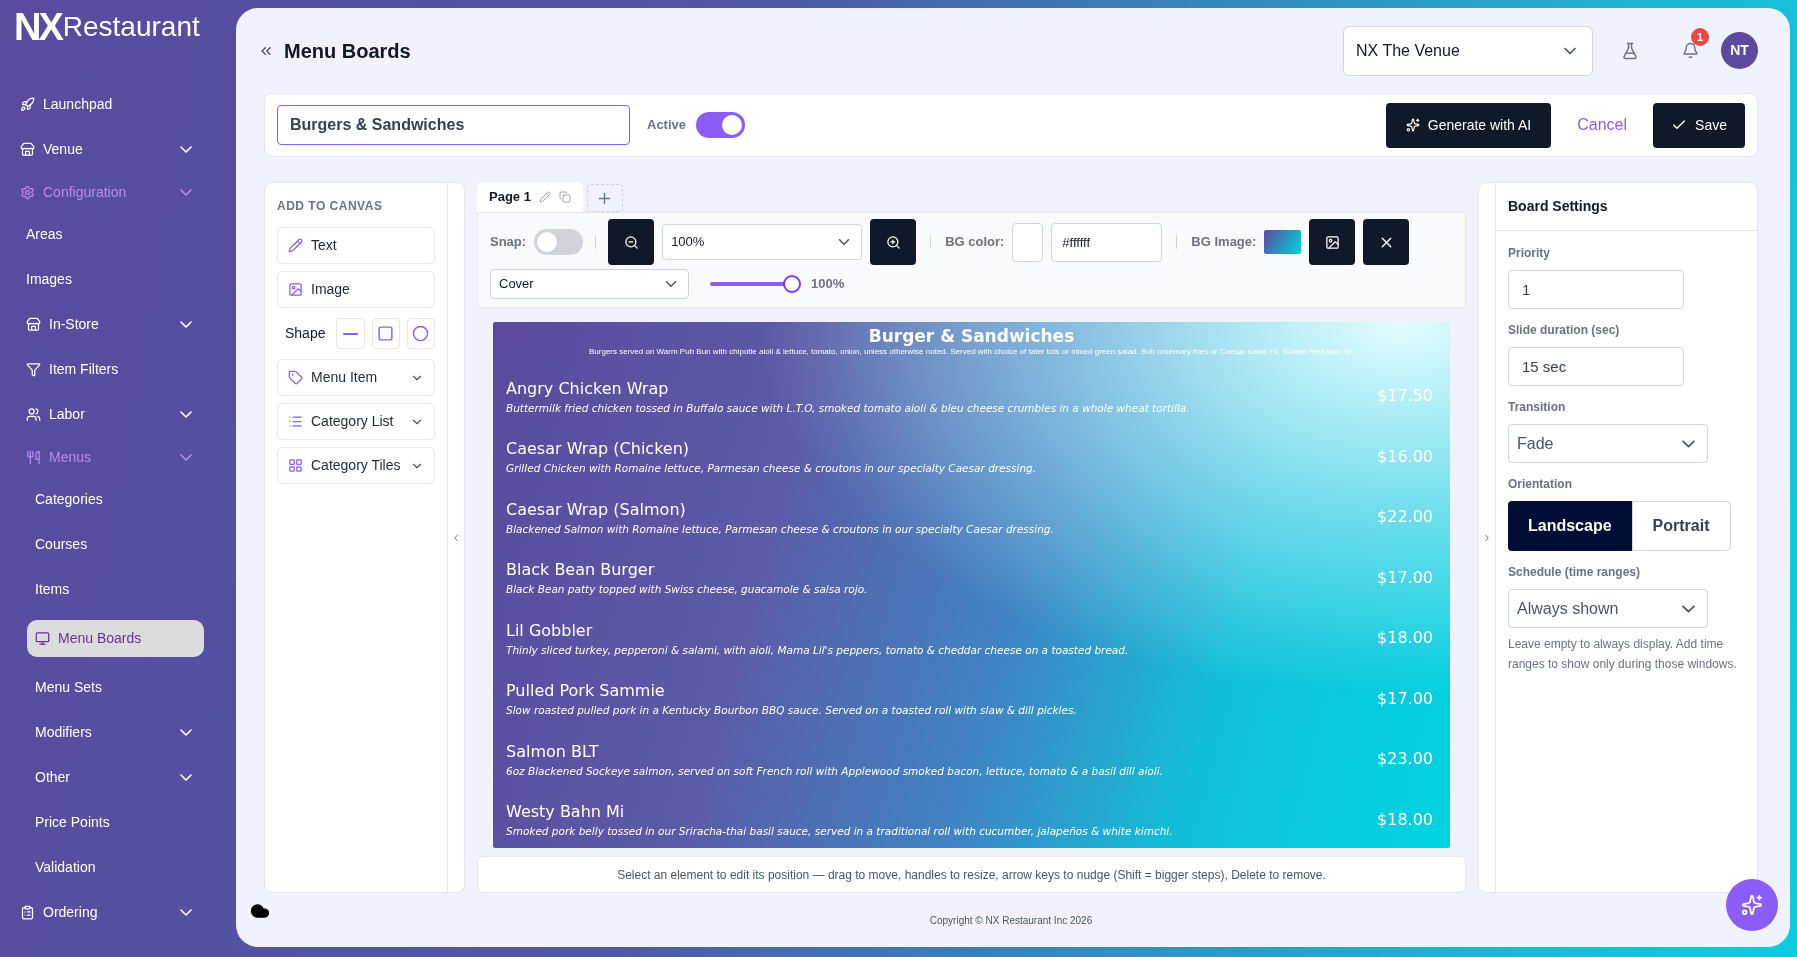 The image size is (1797, 957). I want to click on color-swatch, so click(1028, 242).